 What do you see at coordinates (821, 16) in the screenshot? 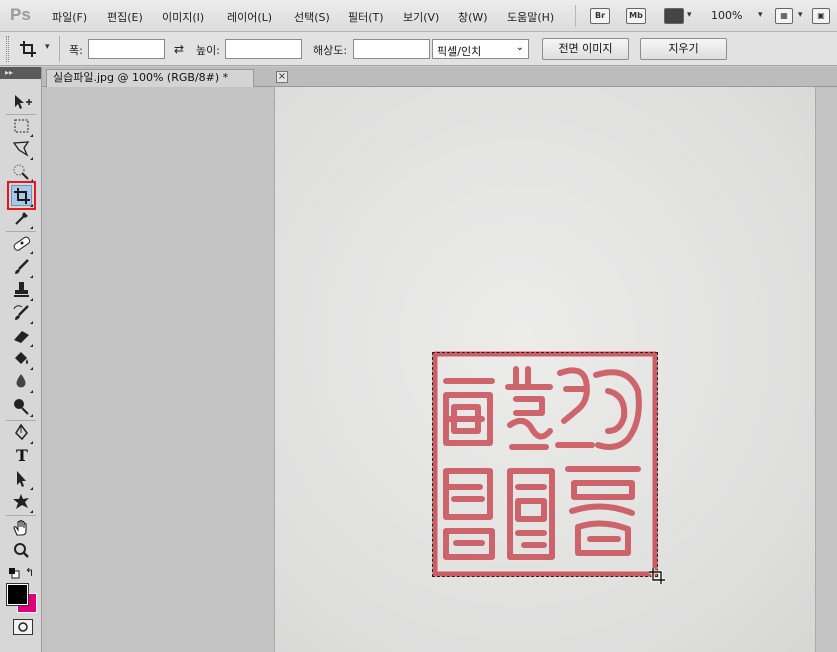
I see `screen-mode-icon: ▣` at bounding box center [821, 16].